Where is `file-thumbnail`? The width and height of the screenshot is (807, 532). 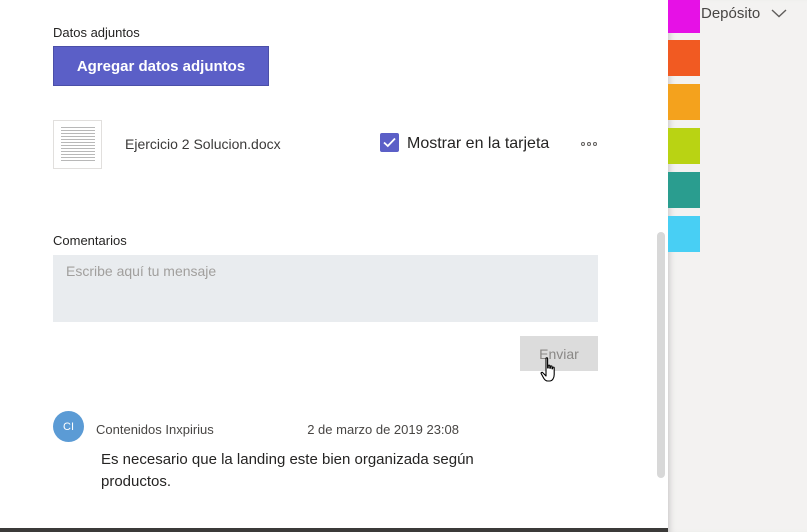 file-thumbnail is located at coordinates (77, 144).